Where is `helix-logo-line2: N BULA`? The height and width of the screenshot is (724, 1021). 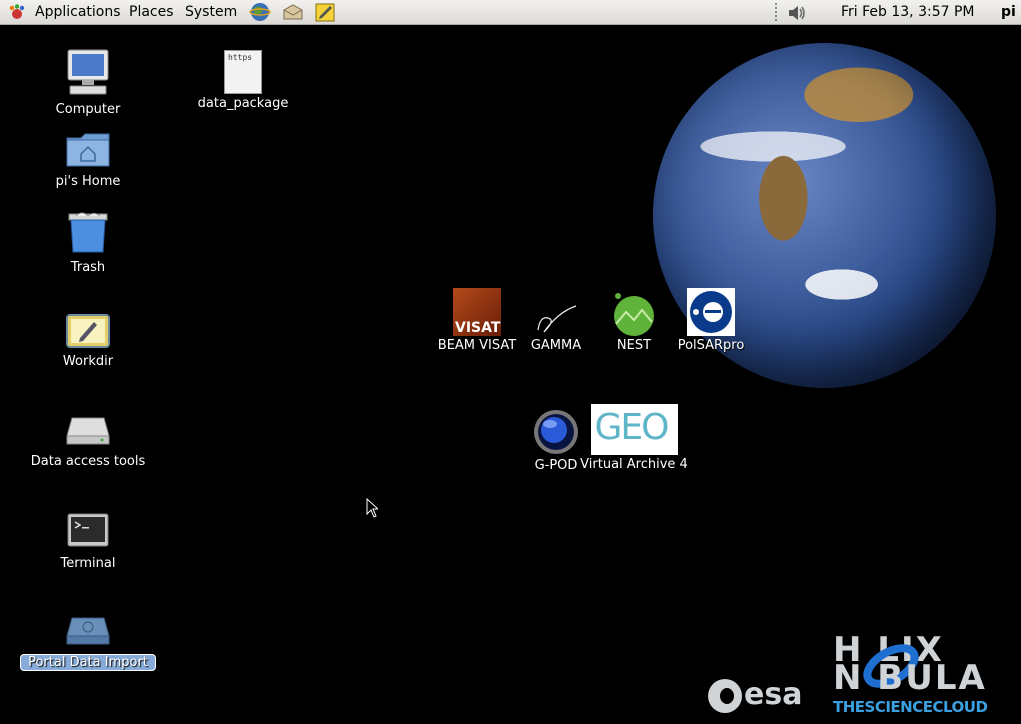
helix-logo-line2: N BULA is located at coordinates (910, 678).